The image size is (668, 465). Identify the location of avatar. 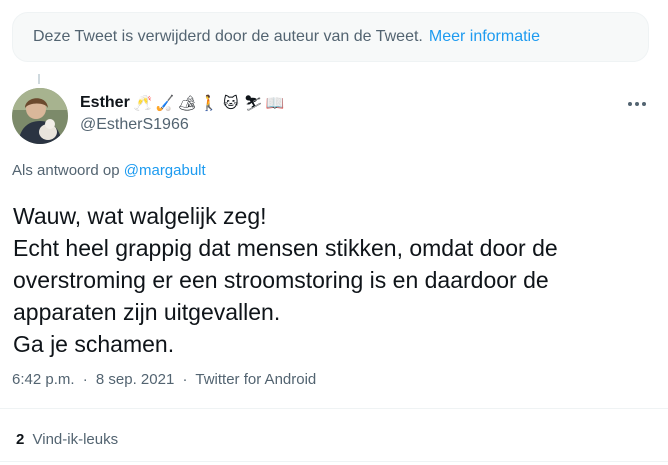
(40, 116).